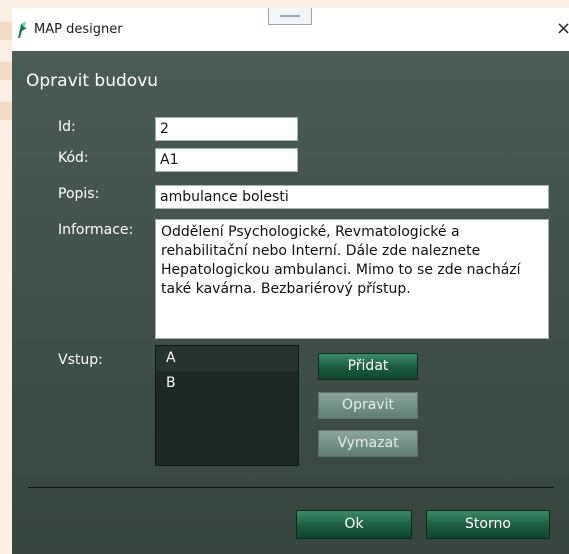  I want to click on vymazat-button: Vymazat, so click(368, 443).